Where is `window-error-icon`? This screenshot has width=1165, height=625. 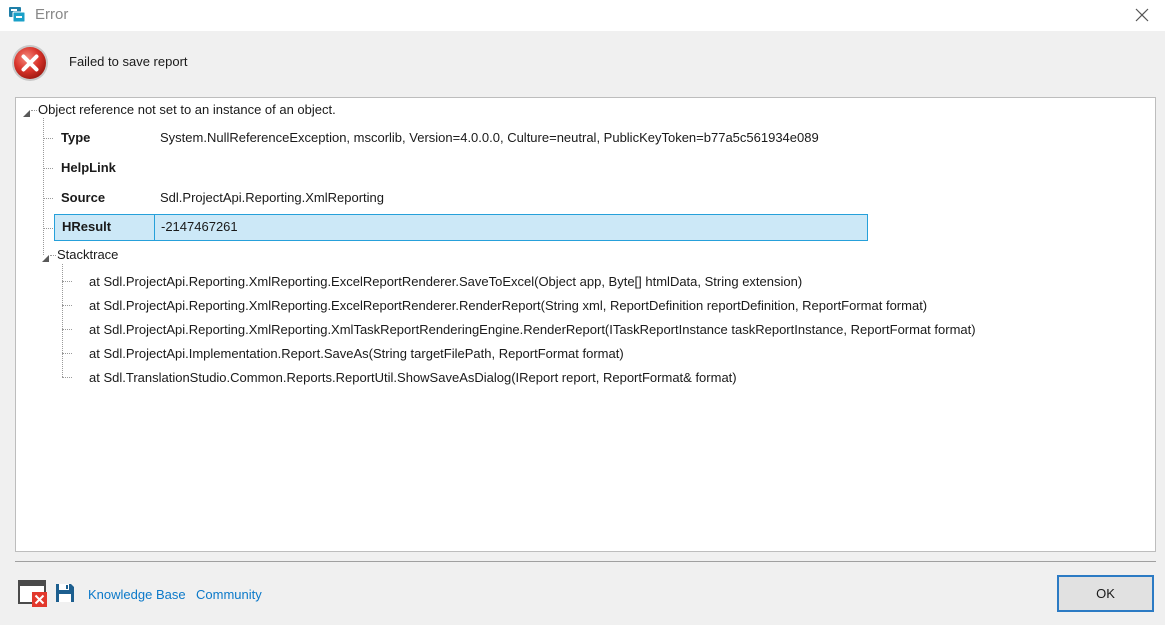
window-error-icon is located at coordinates (33, 594).